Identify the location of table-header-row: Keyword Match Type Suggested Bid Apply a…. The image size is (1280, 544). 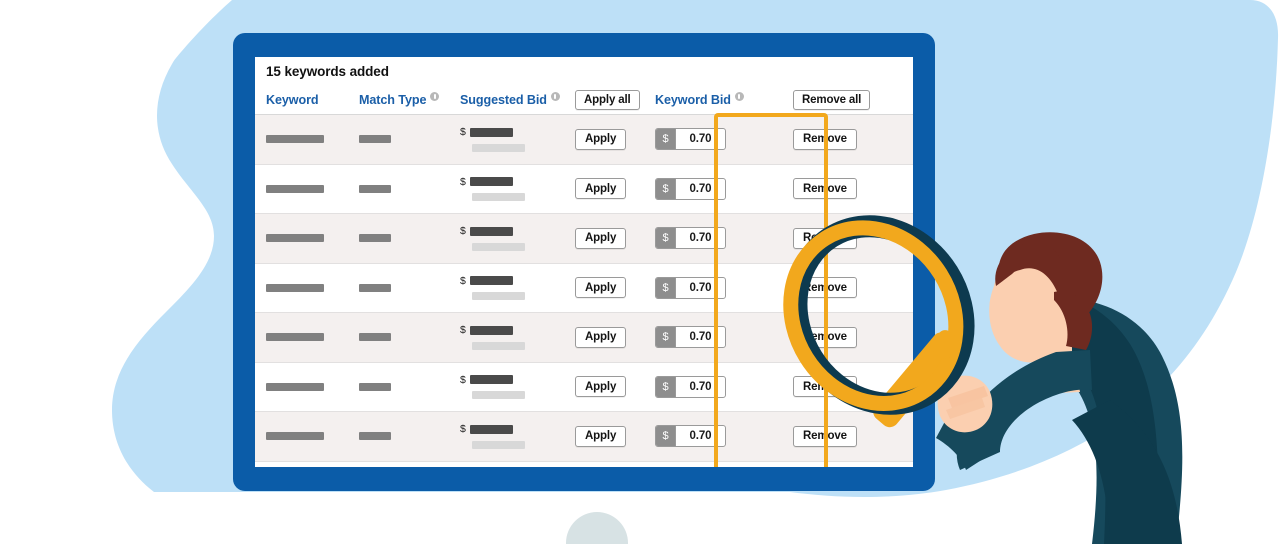
(584, 100).